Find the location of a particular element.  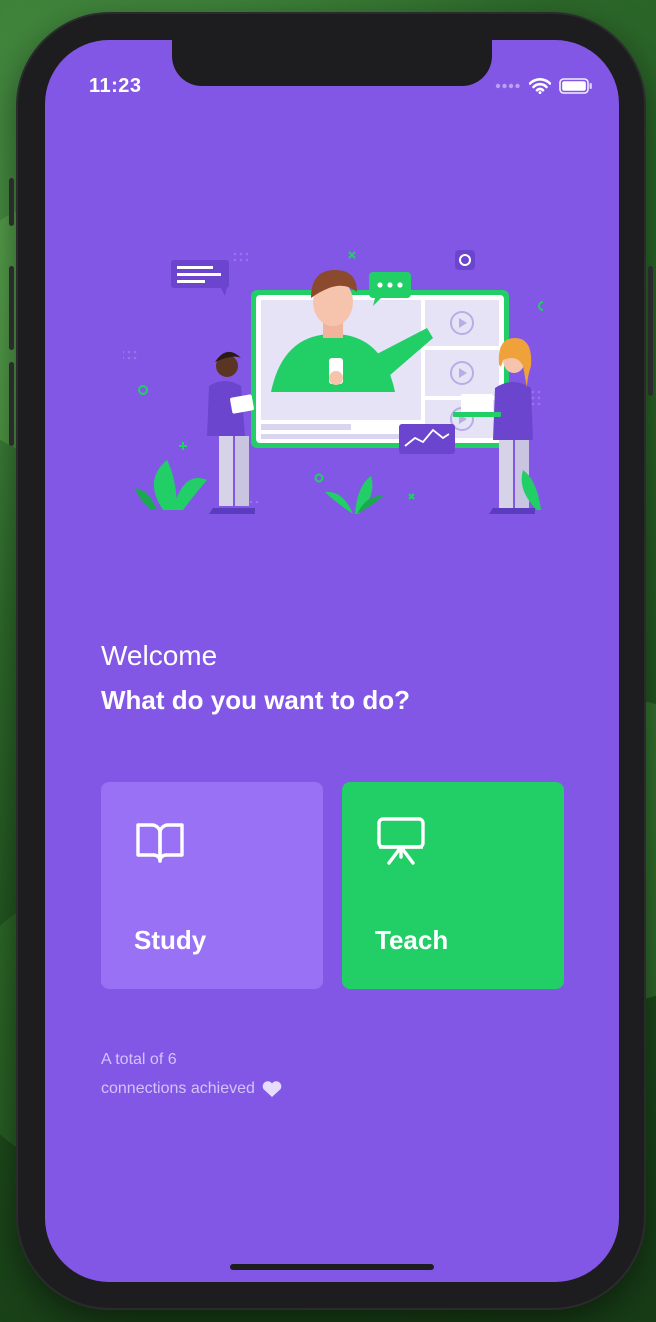

teach-button: Teach is located at coordinates (453, 885).